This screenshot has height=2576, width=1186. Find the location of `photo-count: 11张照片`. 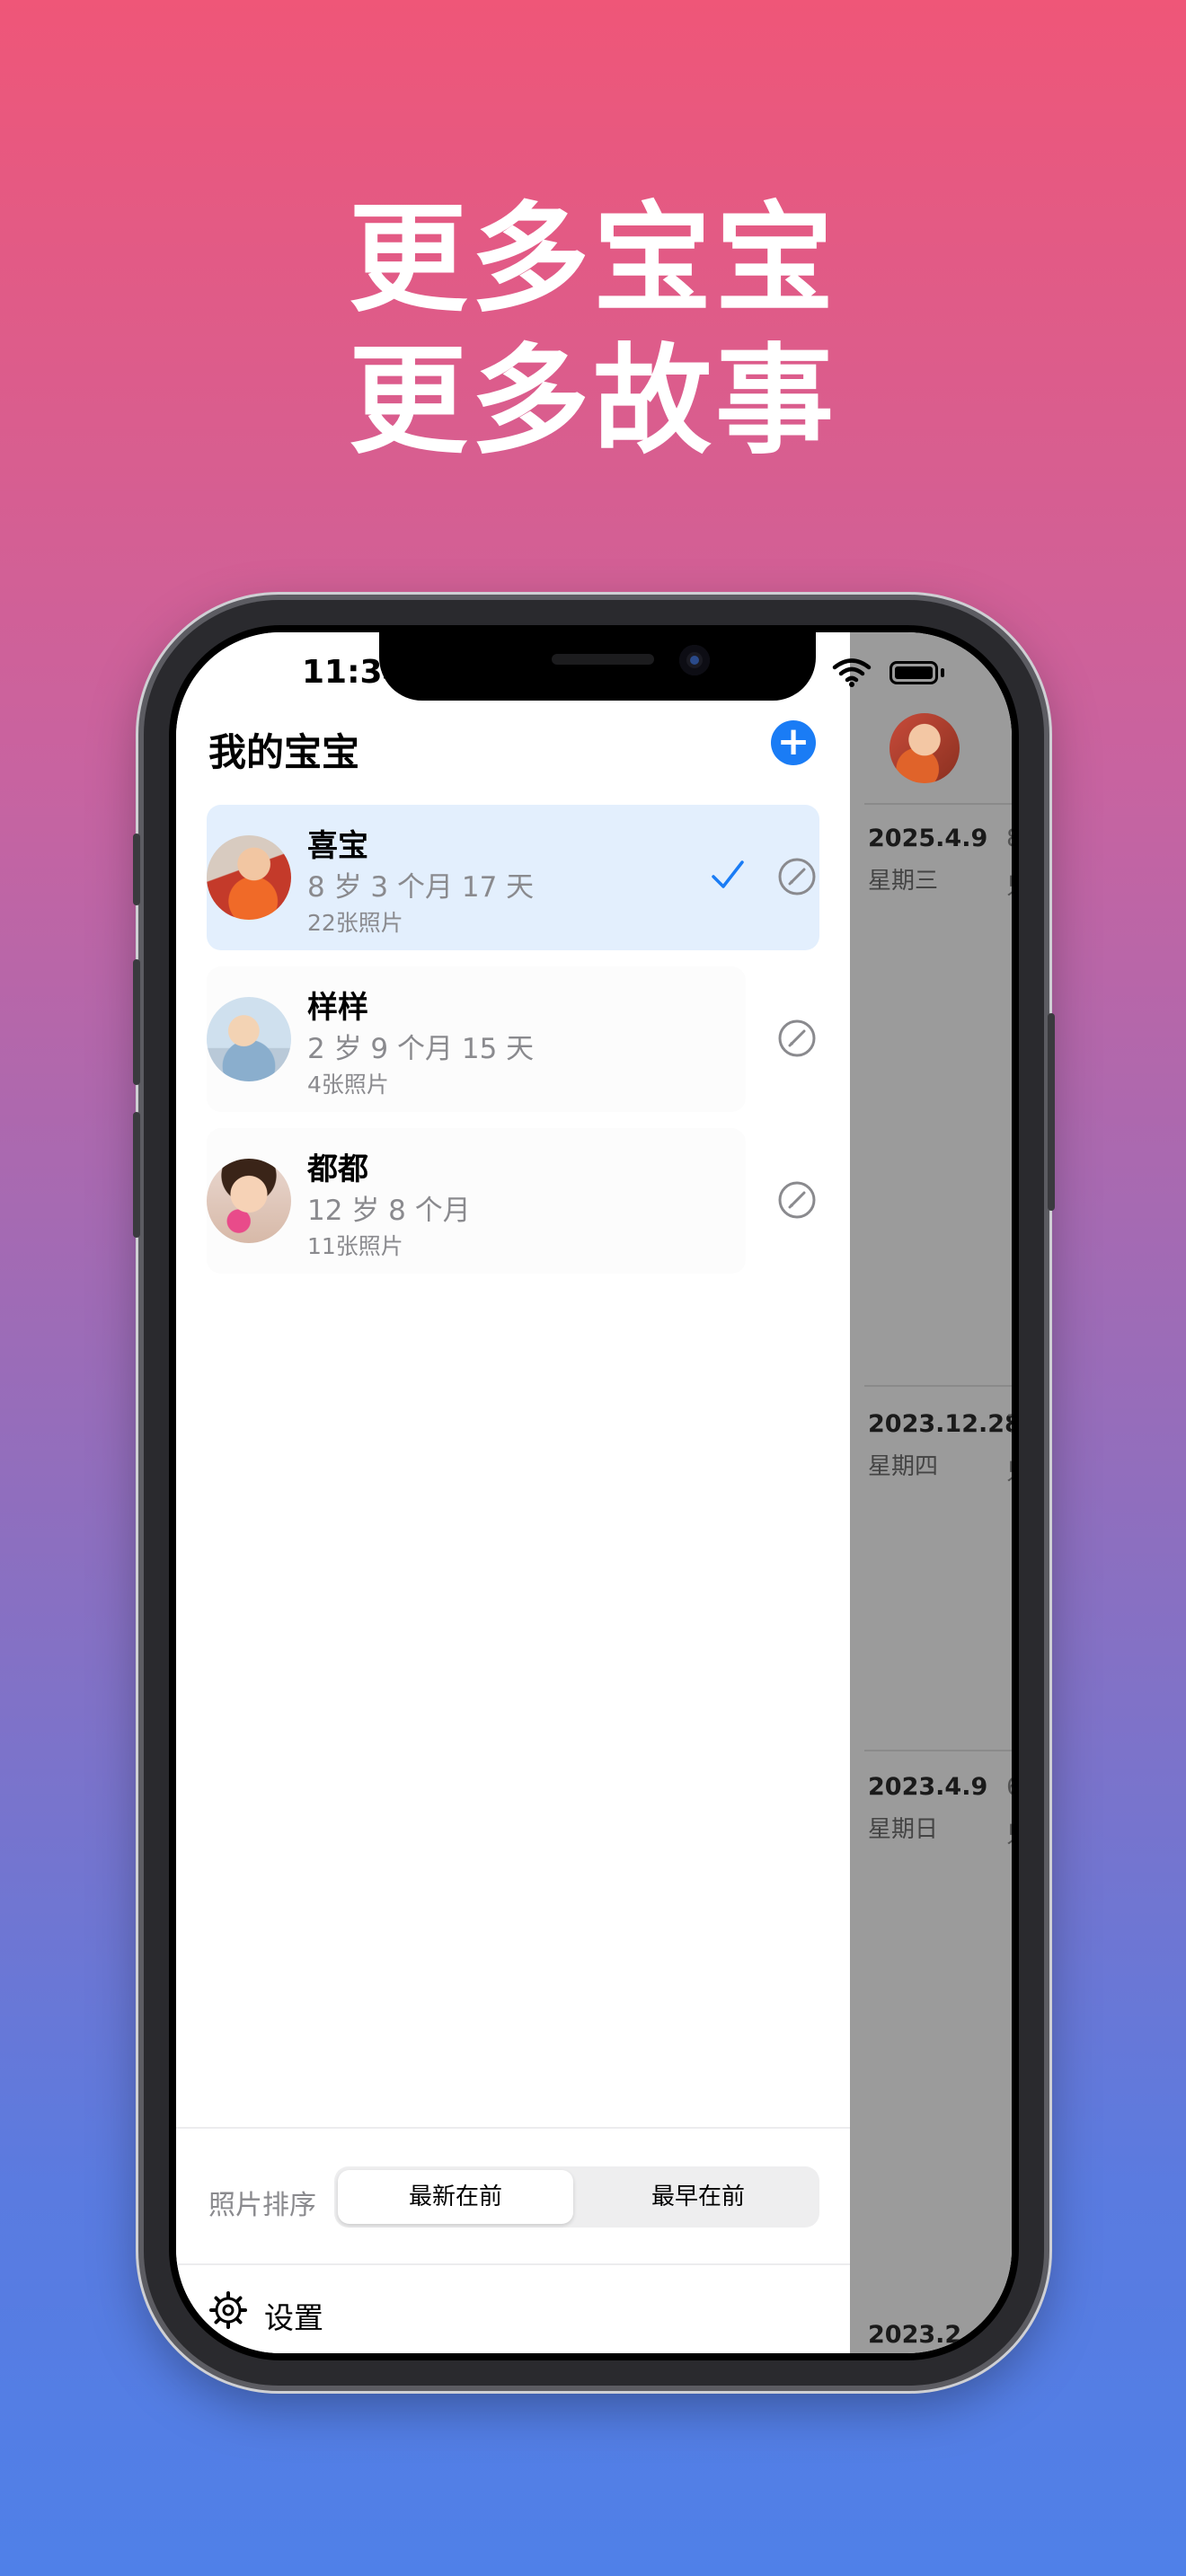

photo-count: 11张照片 is located at coordinates (355, 1246).